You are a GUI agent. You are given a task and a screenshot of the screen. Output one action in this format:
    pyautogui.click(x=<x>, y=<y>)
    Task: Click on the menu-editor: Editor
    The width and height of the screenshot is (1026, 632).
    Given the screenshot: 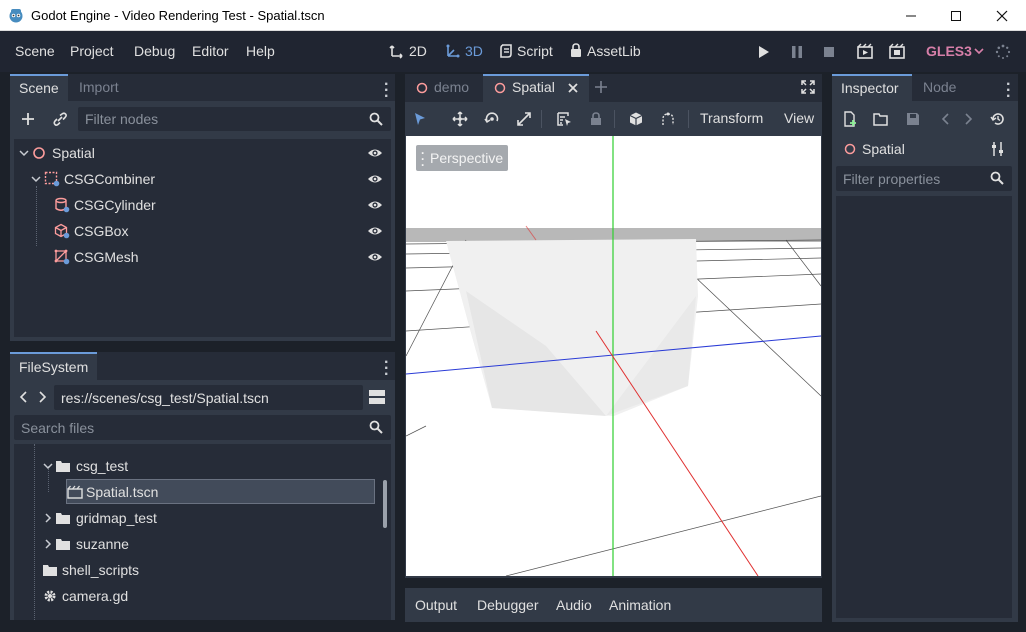 What is the action you would take?
    pyautogui.click(x=210, y=51)
    